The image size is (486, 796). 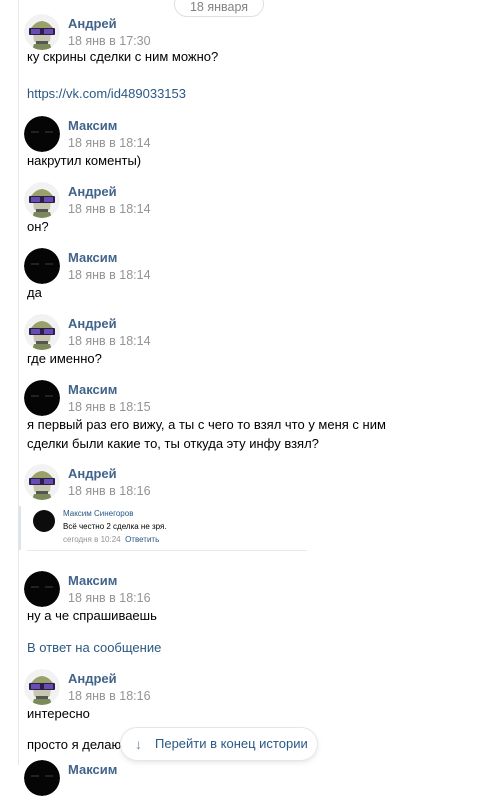 I want to click on forwarded-text: Всё честно 2 сделка не зря., so click(x=115, y=526).